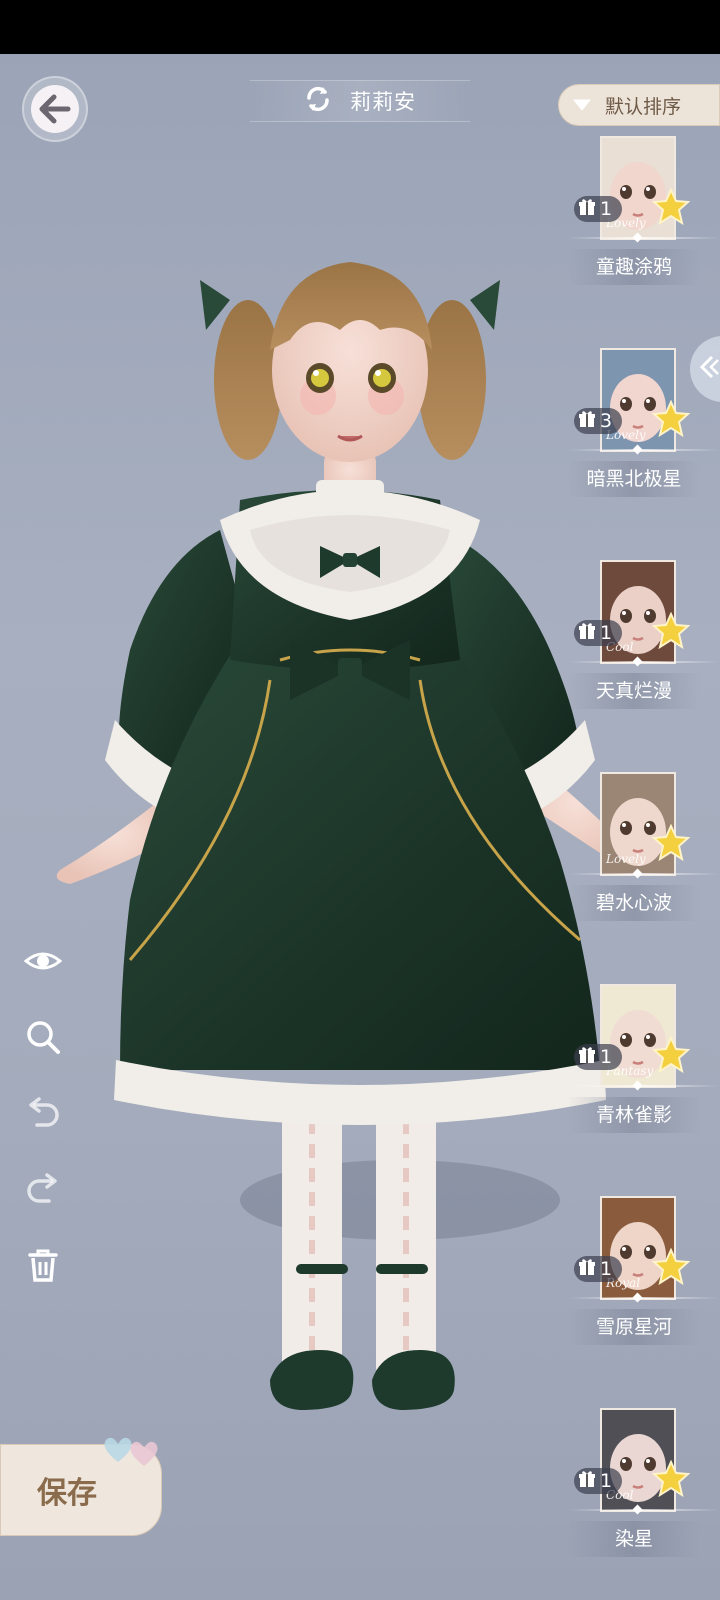 The width and height of the screenshot is (720, 1600). I want to click on look-name: 暗黑北极星, so click(634, 479).